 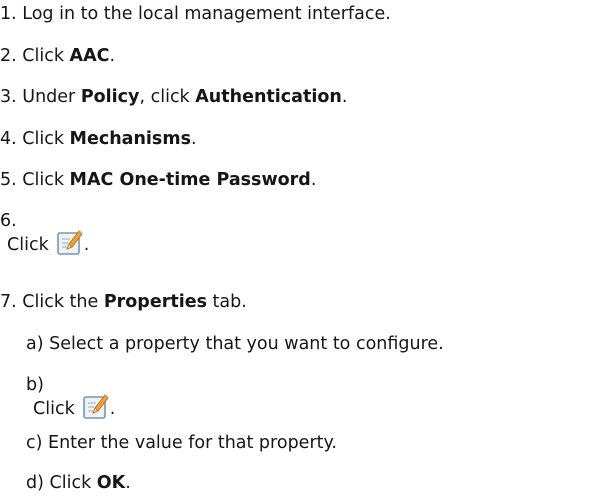 I want to click on ui-label-policy: Policy, so click(x=110, y=97).